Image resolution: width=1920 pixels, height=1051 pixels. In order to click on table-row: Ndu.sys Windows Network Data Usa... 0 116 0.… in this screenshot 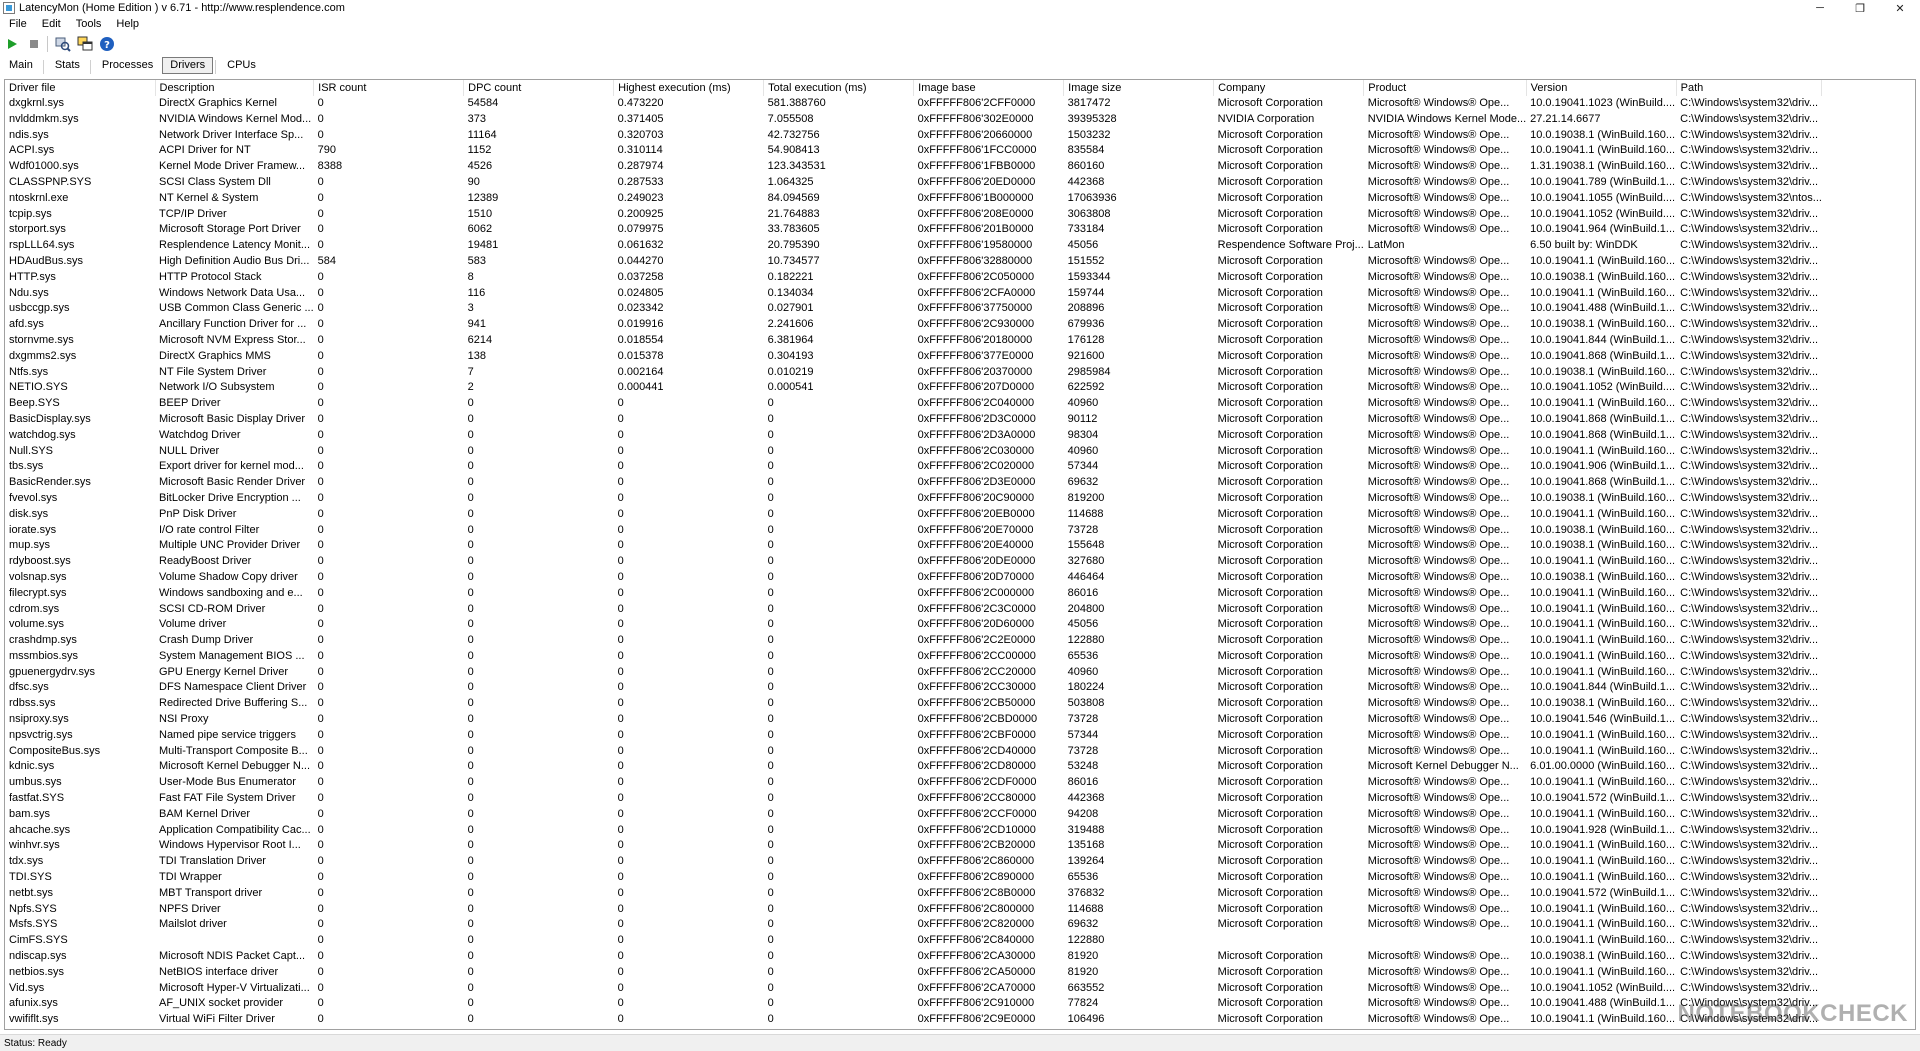, I will do `click(913, 294)`.